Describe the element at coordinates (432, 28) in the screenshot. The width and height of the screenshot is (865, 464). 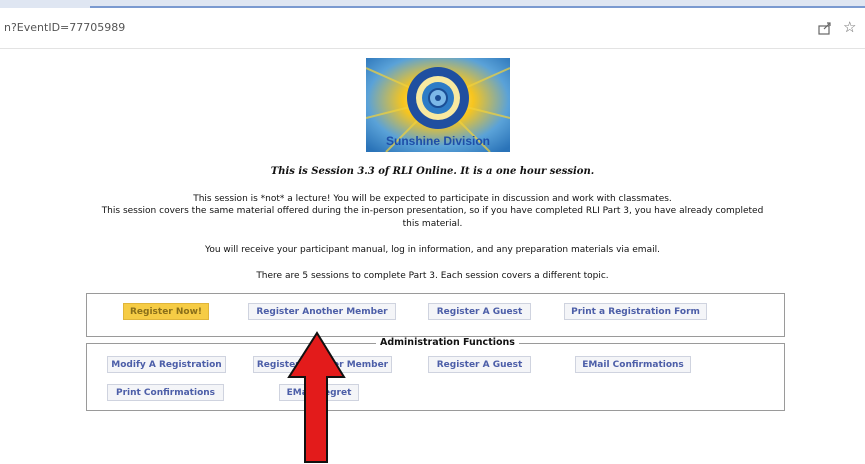
I see `address-bar: n?EventID=77705989 ☆` at that location.